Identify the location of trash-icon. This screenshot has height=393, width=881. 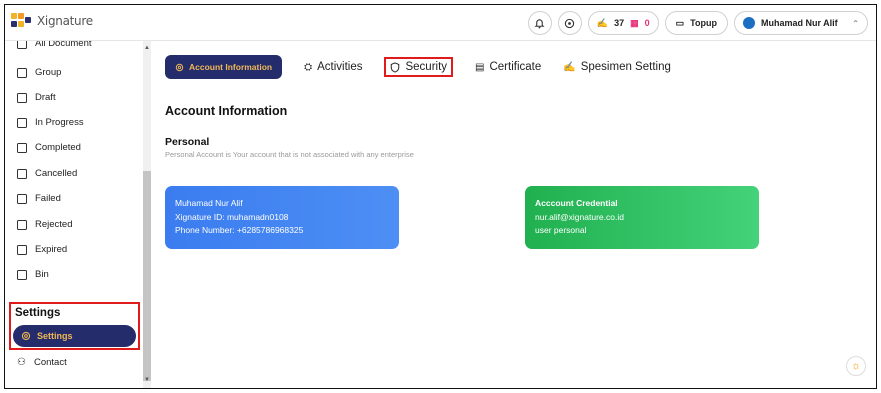
(22, 274).